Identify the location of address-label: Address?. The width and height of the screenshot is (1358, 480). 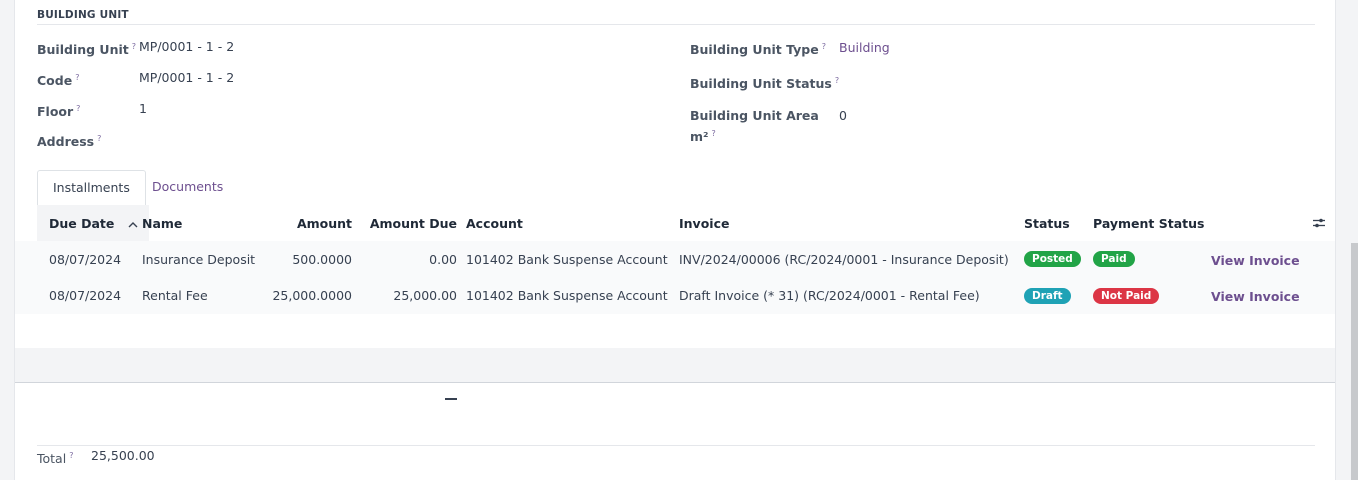
(69, 140).